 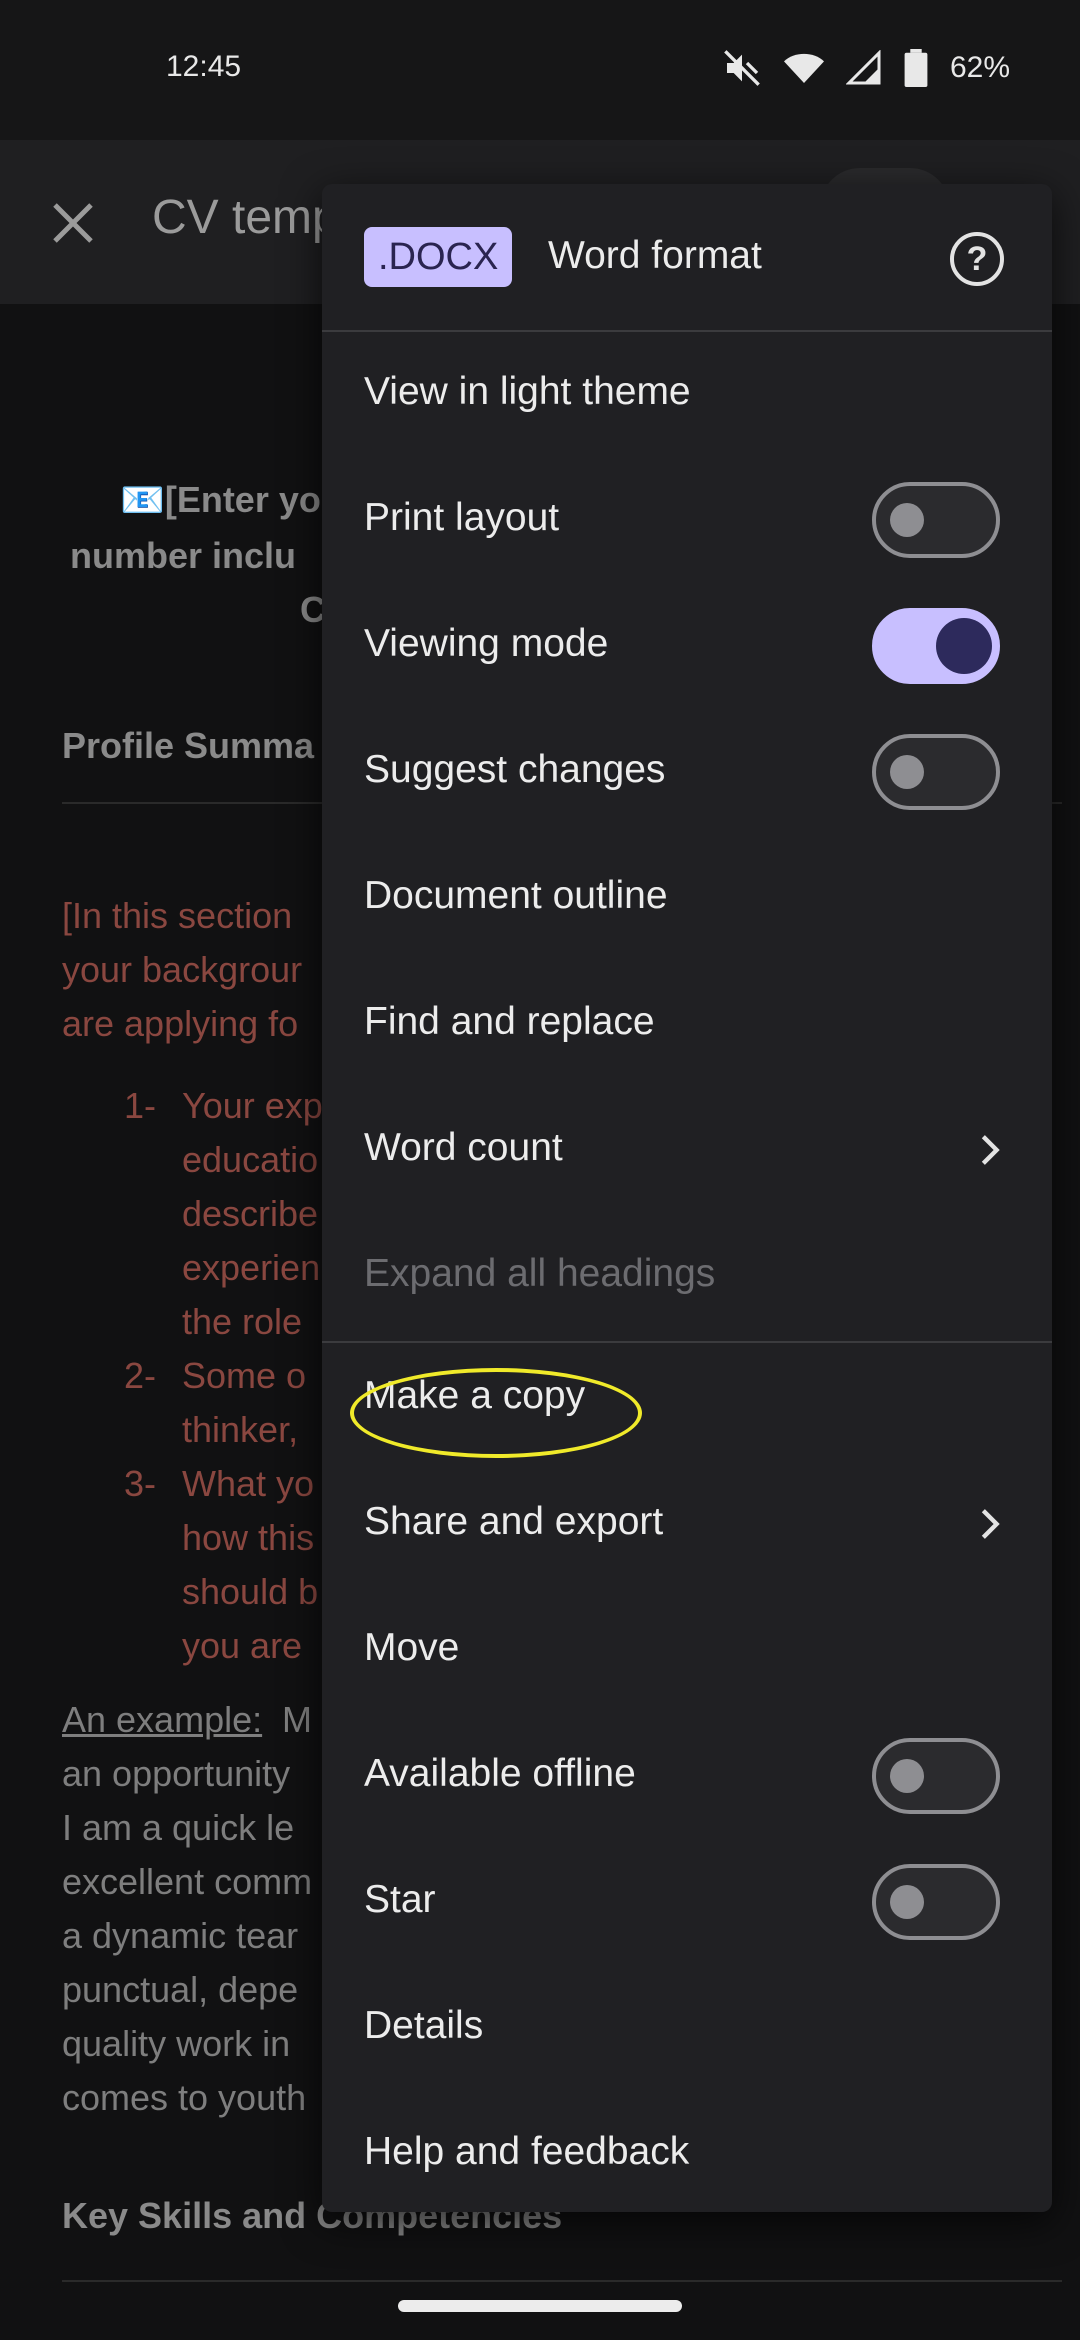 What do you see at coordinates (687, 2029) in the screenshot?
I see `menu-item-details: Details` at bounding box center [687, 2029].